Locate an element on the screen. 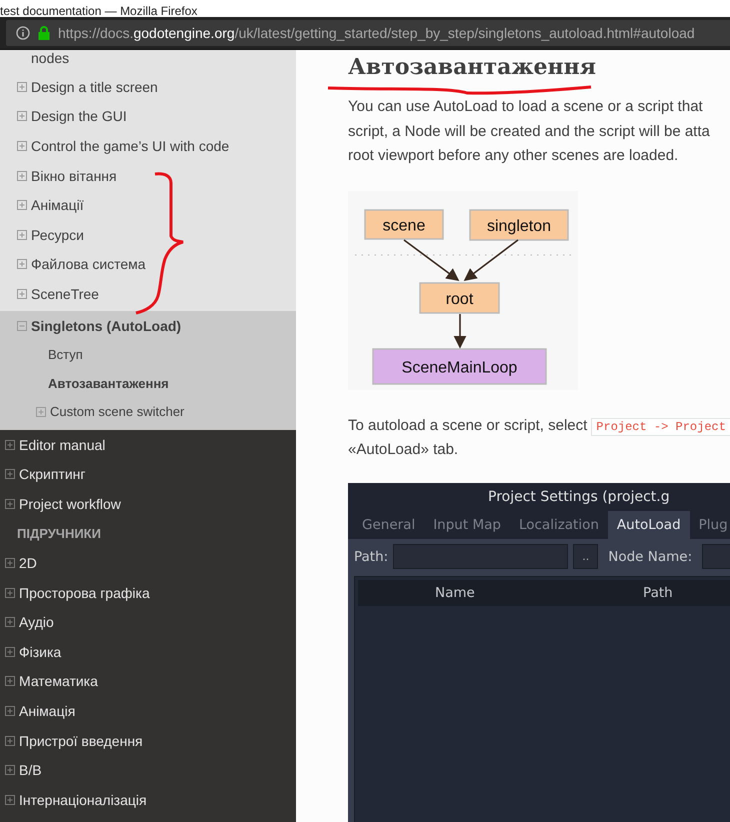 The height and width of the screenshot is (822, 730). nav-item: Control the game’s UI with code is located at coordinates (130, 146).